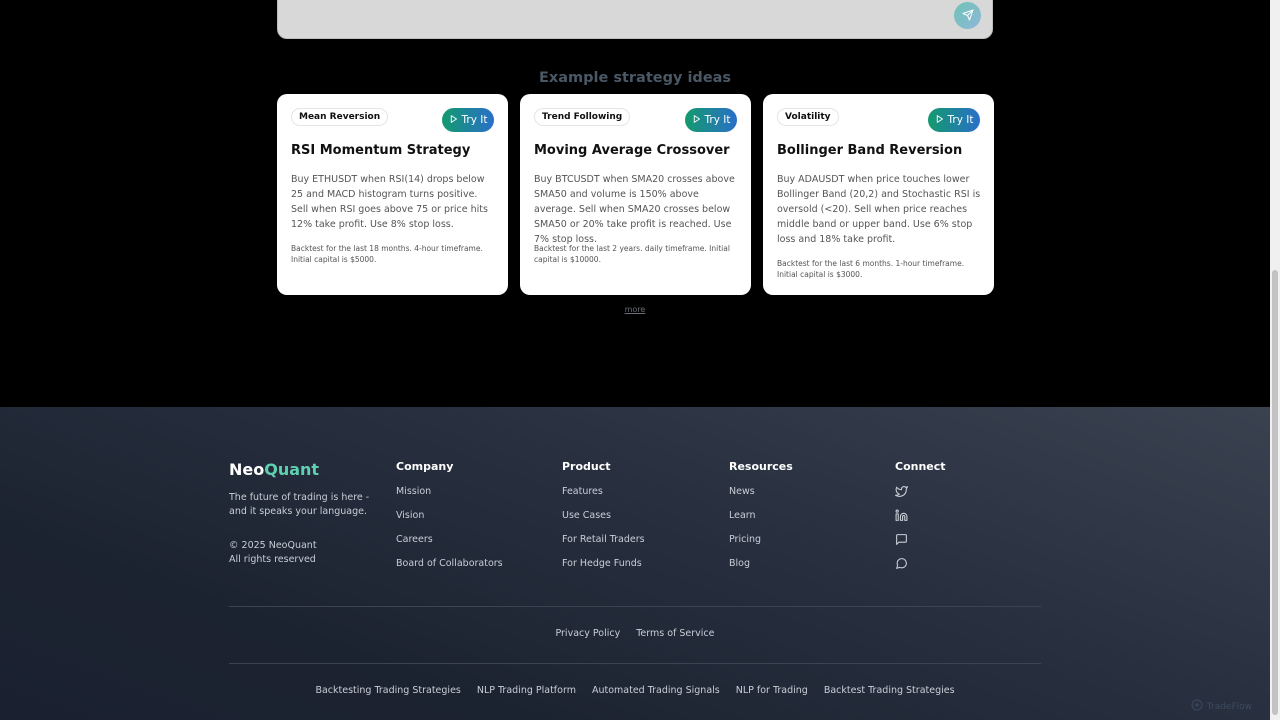  Describe the element at coordinates (635, 309) in the screenshot. I see `more-link: more` at that location.